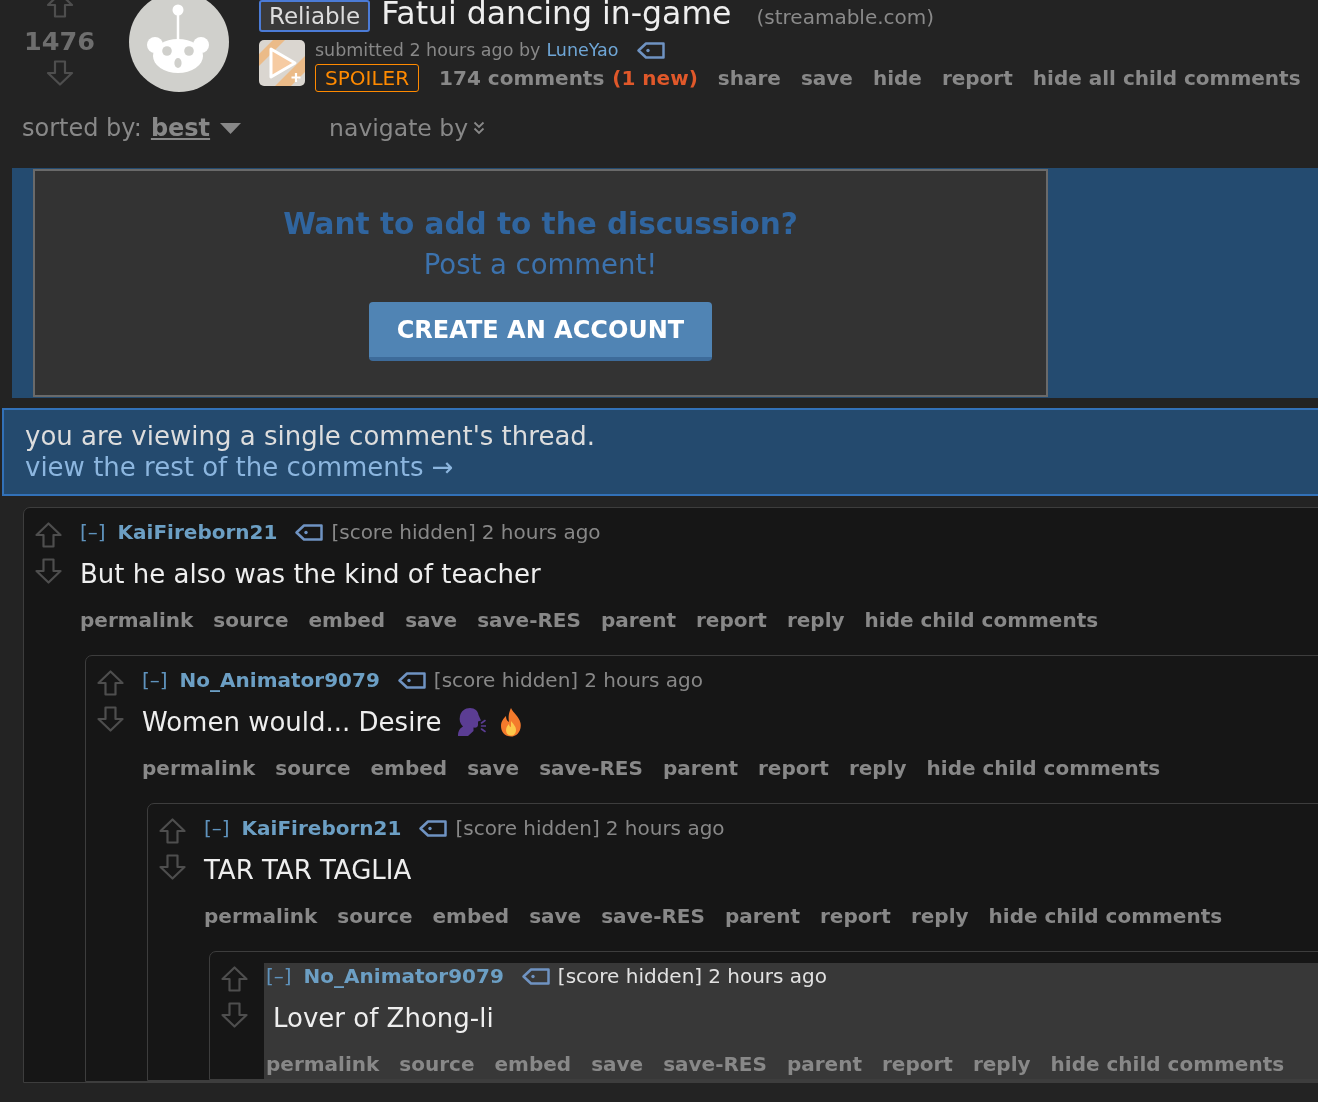 Image resolution: width=1318 pixels, height=1102 pixels. What do you see at coordinates (399, 128) in the screenshot?
I see `navigate-menu: navigate by` at bounding box center [399, 128].